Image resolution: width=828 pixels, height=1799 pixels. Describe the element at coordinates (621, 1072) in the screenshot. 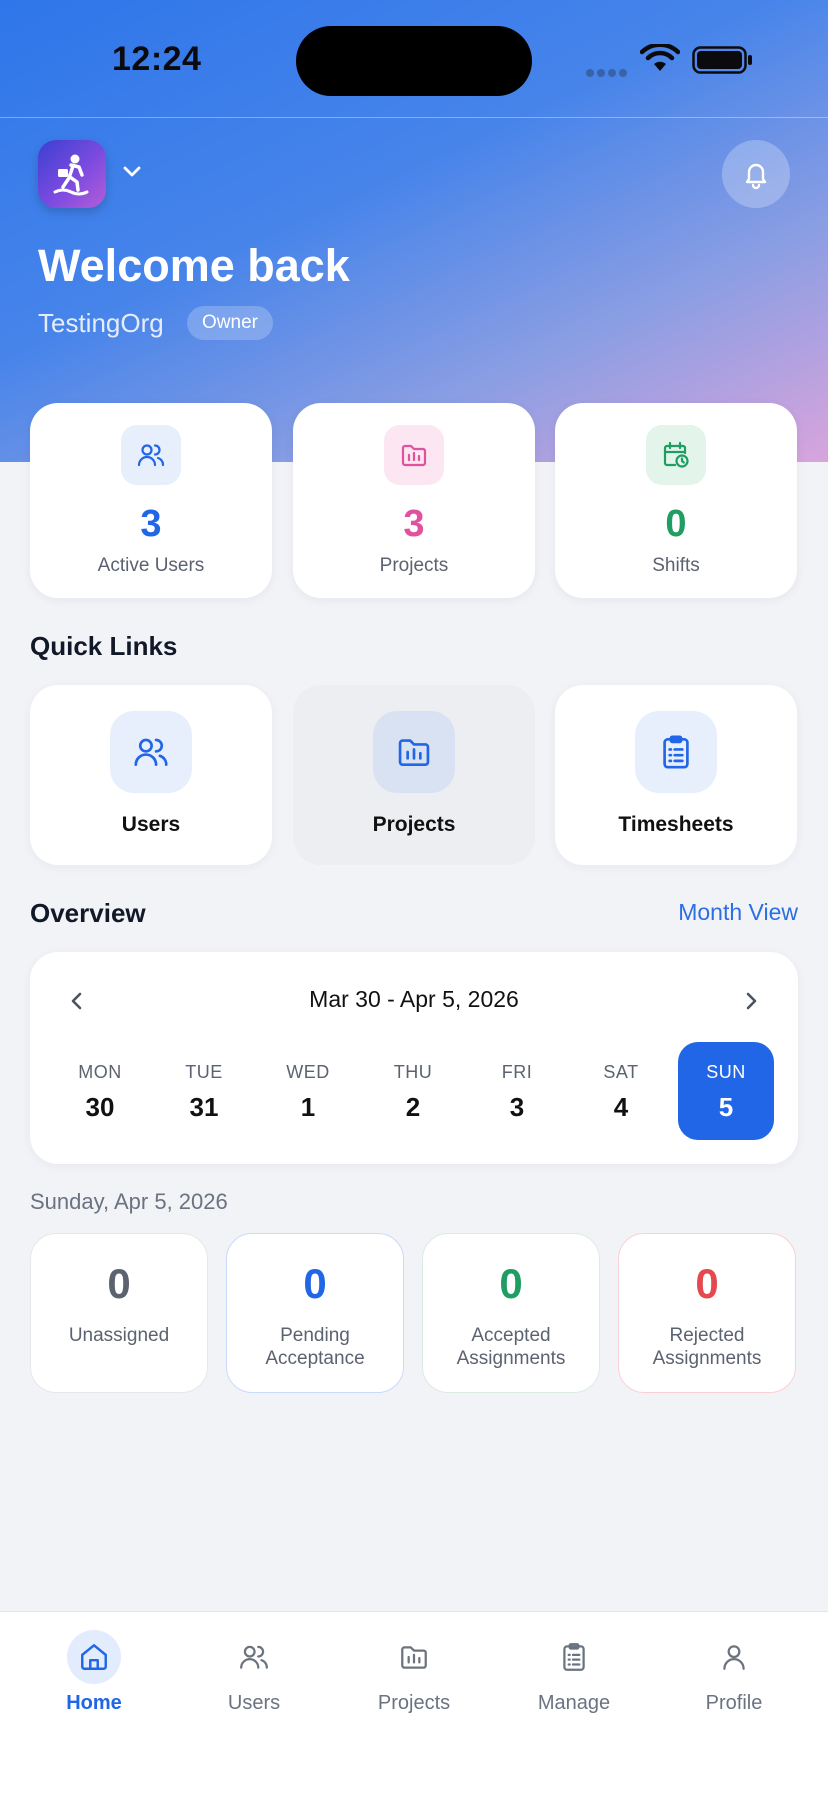

I see `day-name: SAT` at that location.